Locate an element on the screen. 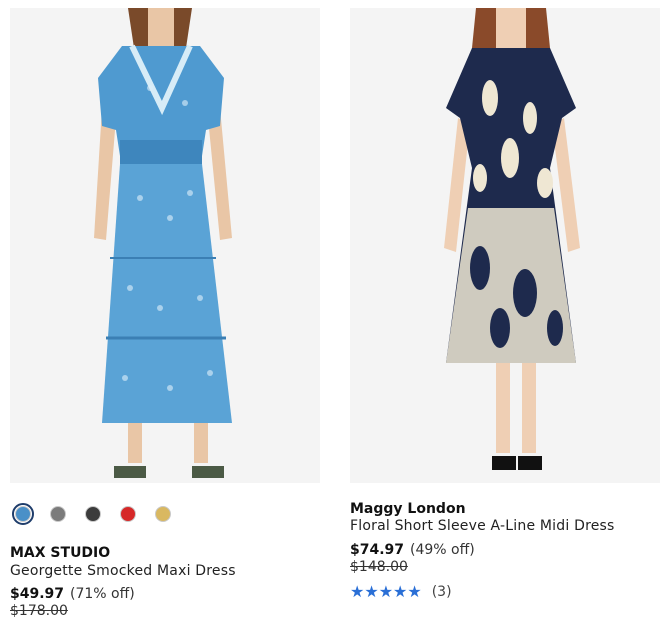 The height and width of the screenshot is (624, 671). product-brand: Maggy London is located at coordinates (408, 509).